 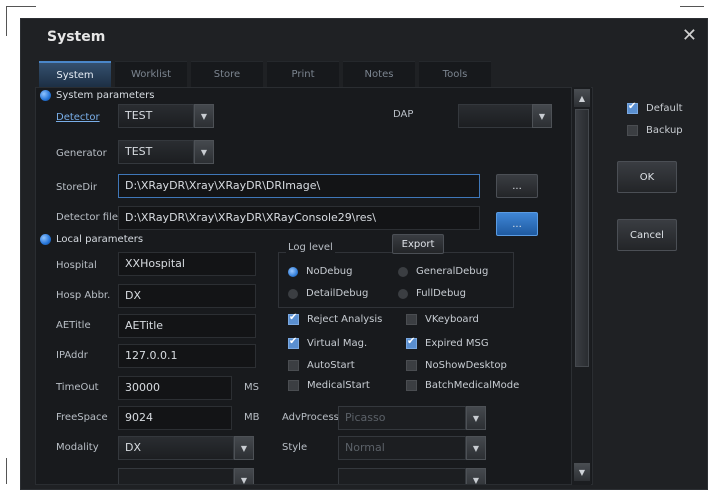 I want to click on generator-dropdown-icon: ▼, so click(x=204, y=152).